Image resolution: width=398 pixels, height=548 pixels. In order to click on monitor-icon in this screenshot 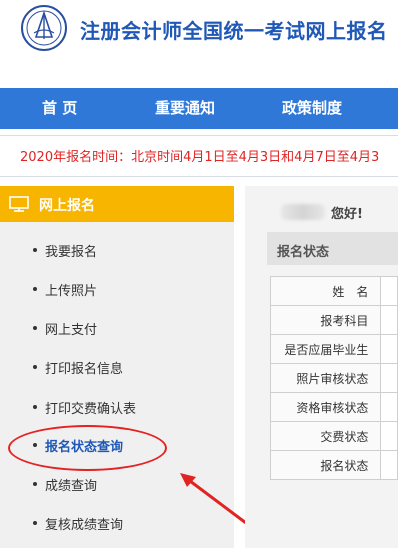, I will do `click(19, 204)`.